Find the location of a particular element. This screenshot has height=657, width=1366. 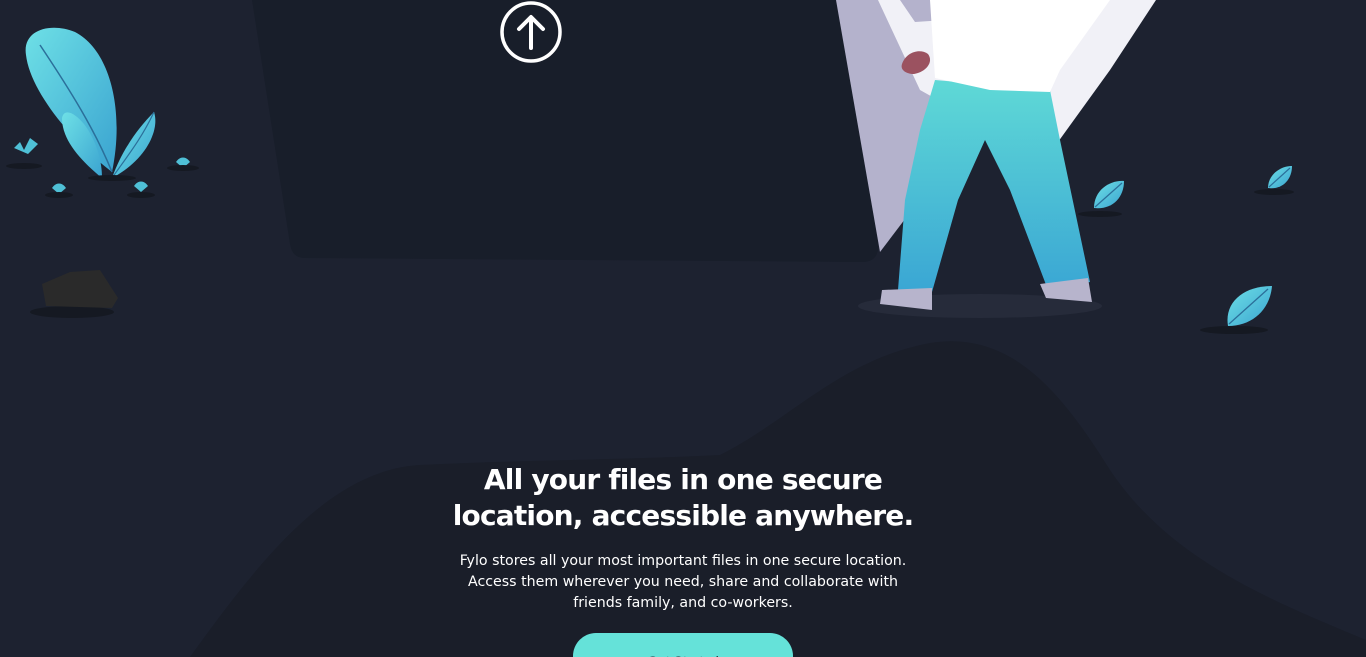

plant-icon is located at coordinates (90, 104).